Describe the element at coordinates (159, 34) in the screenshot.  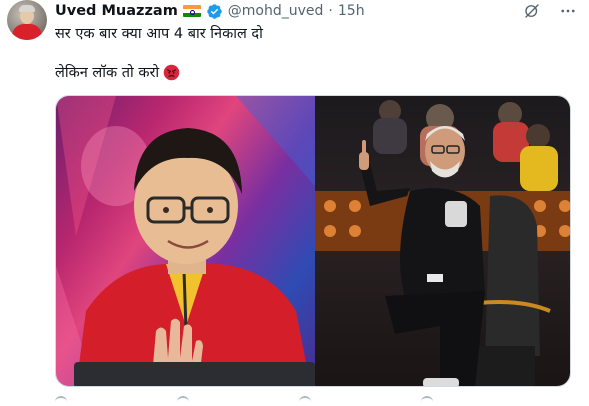
I see `tweet-text-line-1: सर एक बार क्या आप 4 बार निकाल दो` at that location.